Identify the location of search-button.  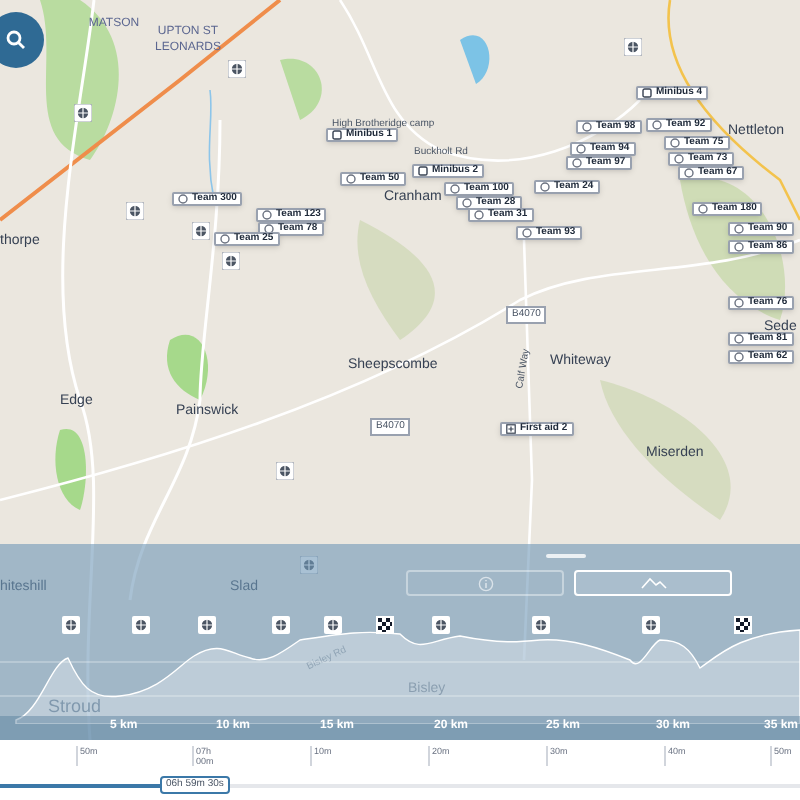
(22, 40).